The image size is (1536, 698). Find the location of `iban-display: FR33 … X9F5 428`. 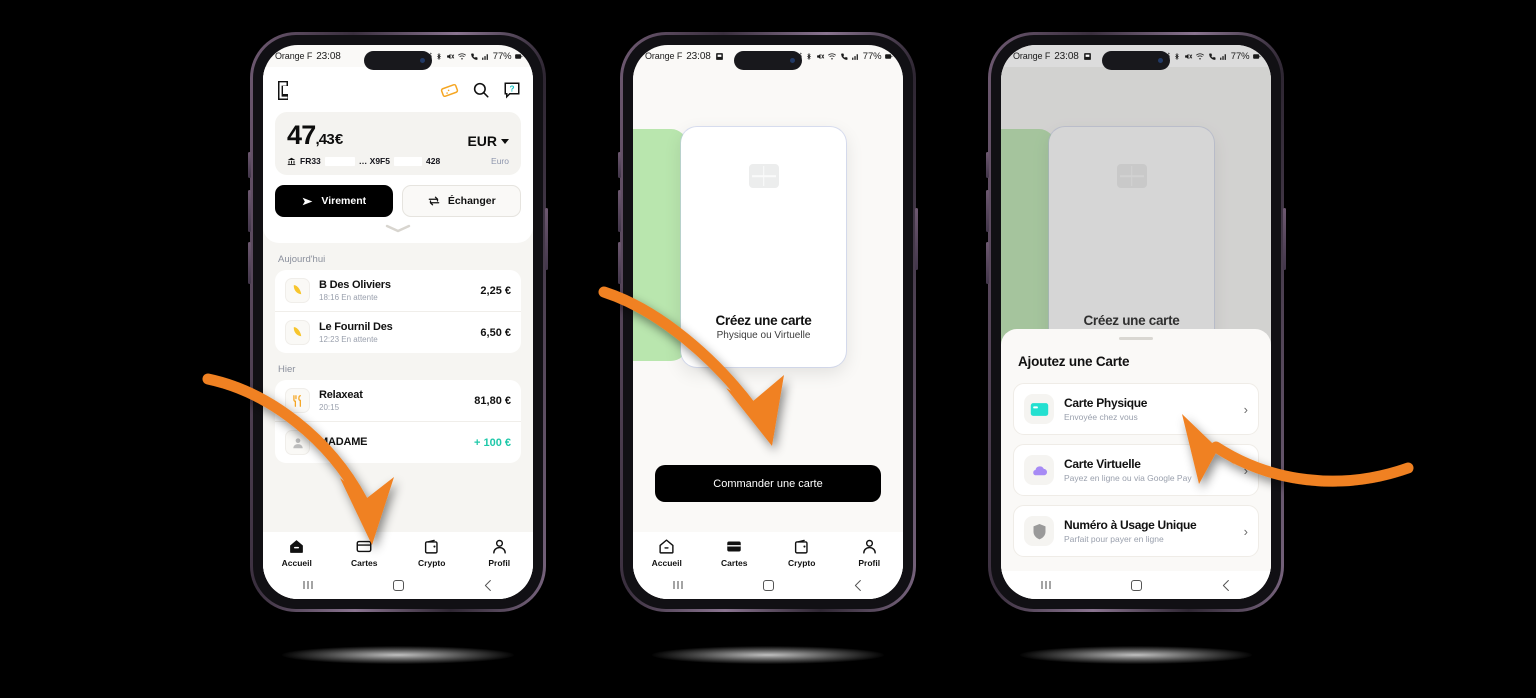

iban-display: FR33 … X9F5 428 is located at coordinates (363, 161).